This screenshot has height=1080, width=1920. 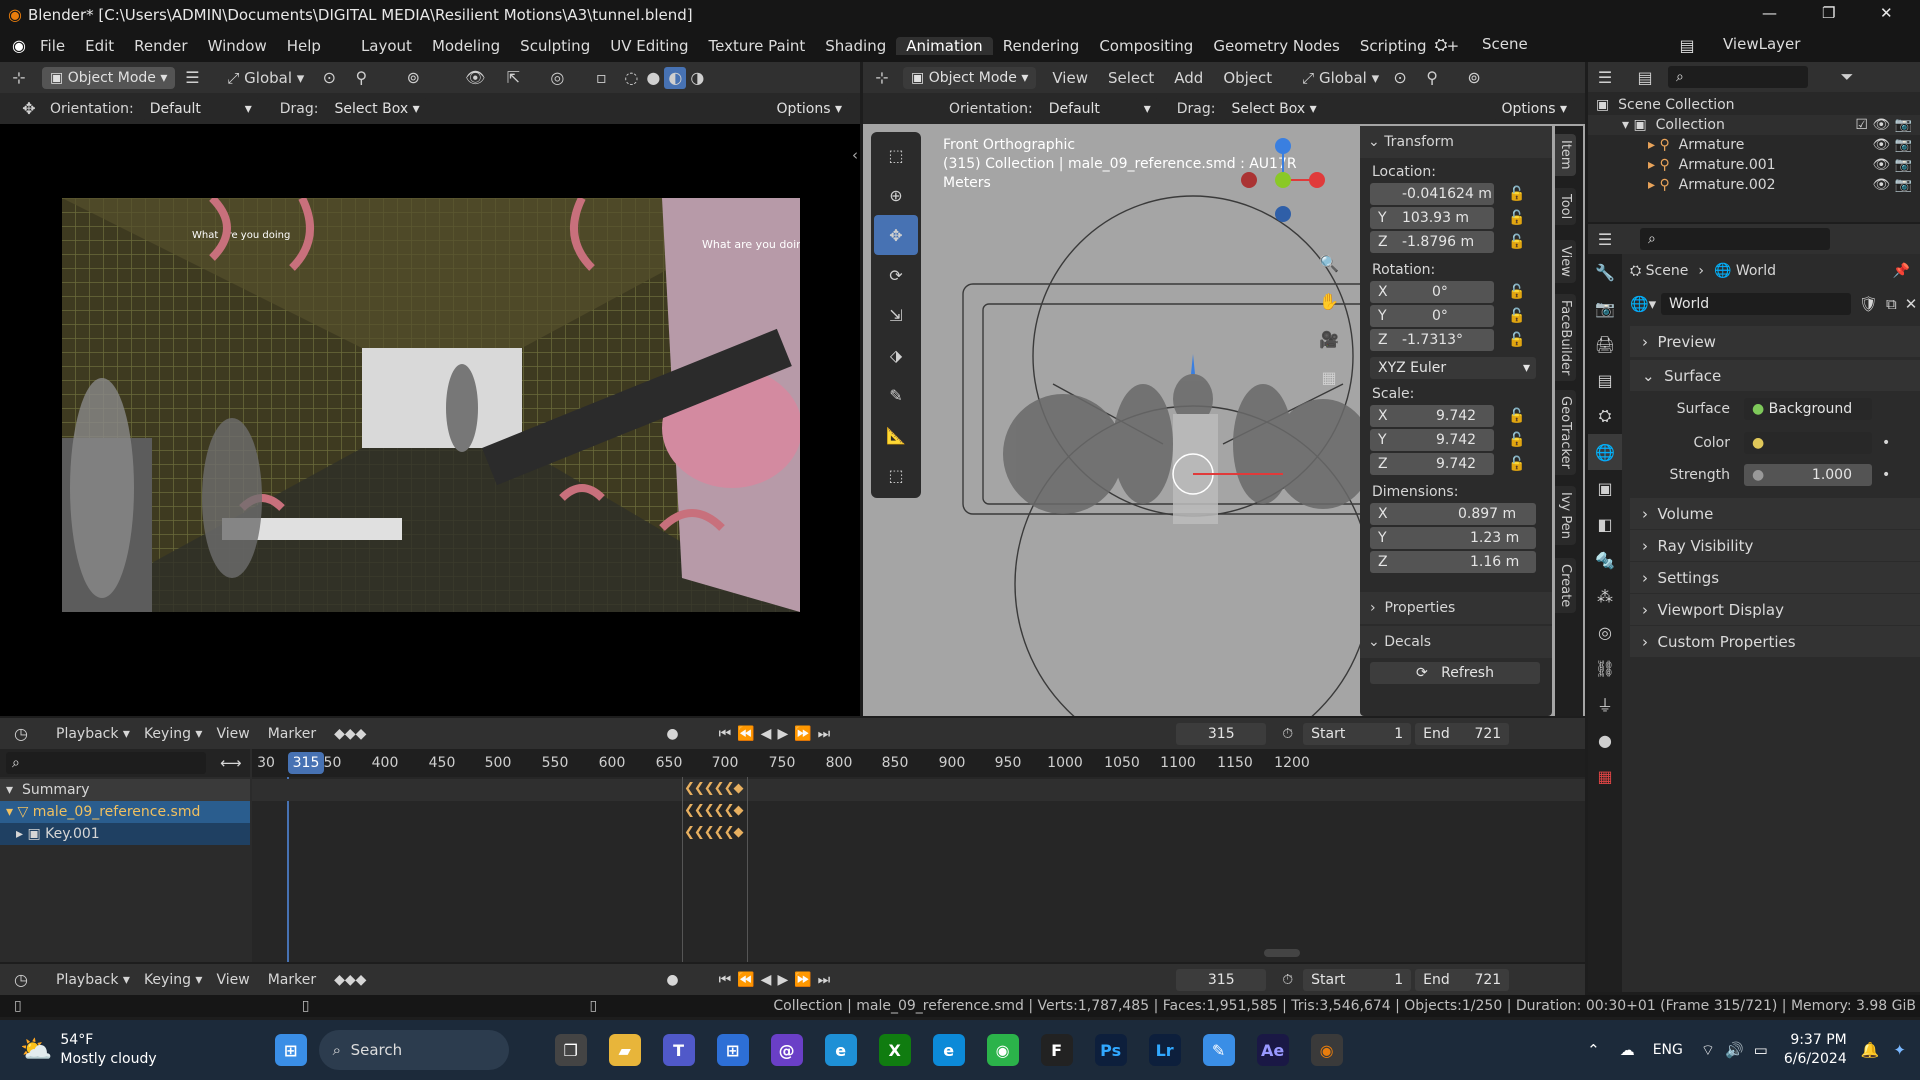 What do you see at coordinates (896, 475) in the screenshot?
I see `add-cube-tool-icon: ⬚` at bounding box center [896, 475].